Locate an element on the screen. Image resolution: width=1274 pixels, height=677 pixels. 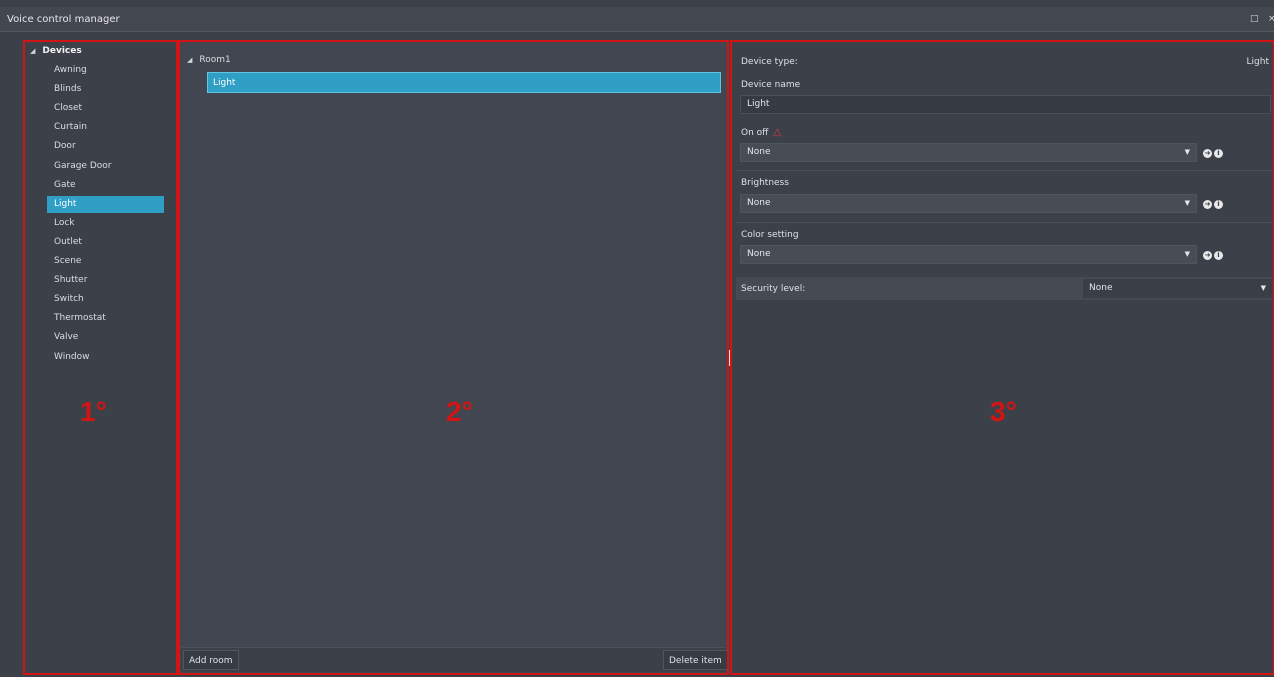
security-level-value: None is located at coordinates (1101, 288).